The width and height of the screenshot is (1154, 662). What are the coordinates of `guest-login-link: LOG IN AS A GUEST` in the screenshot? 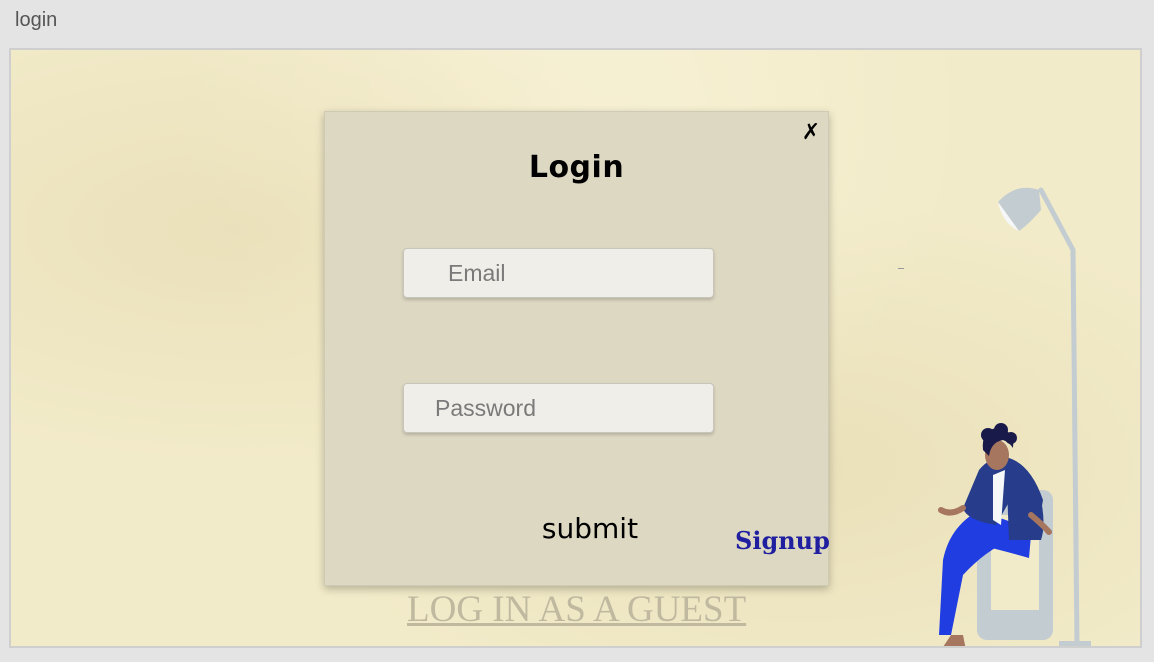 It's located at (576, 609).